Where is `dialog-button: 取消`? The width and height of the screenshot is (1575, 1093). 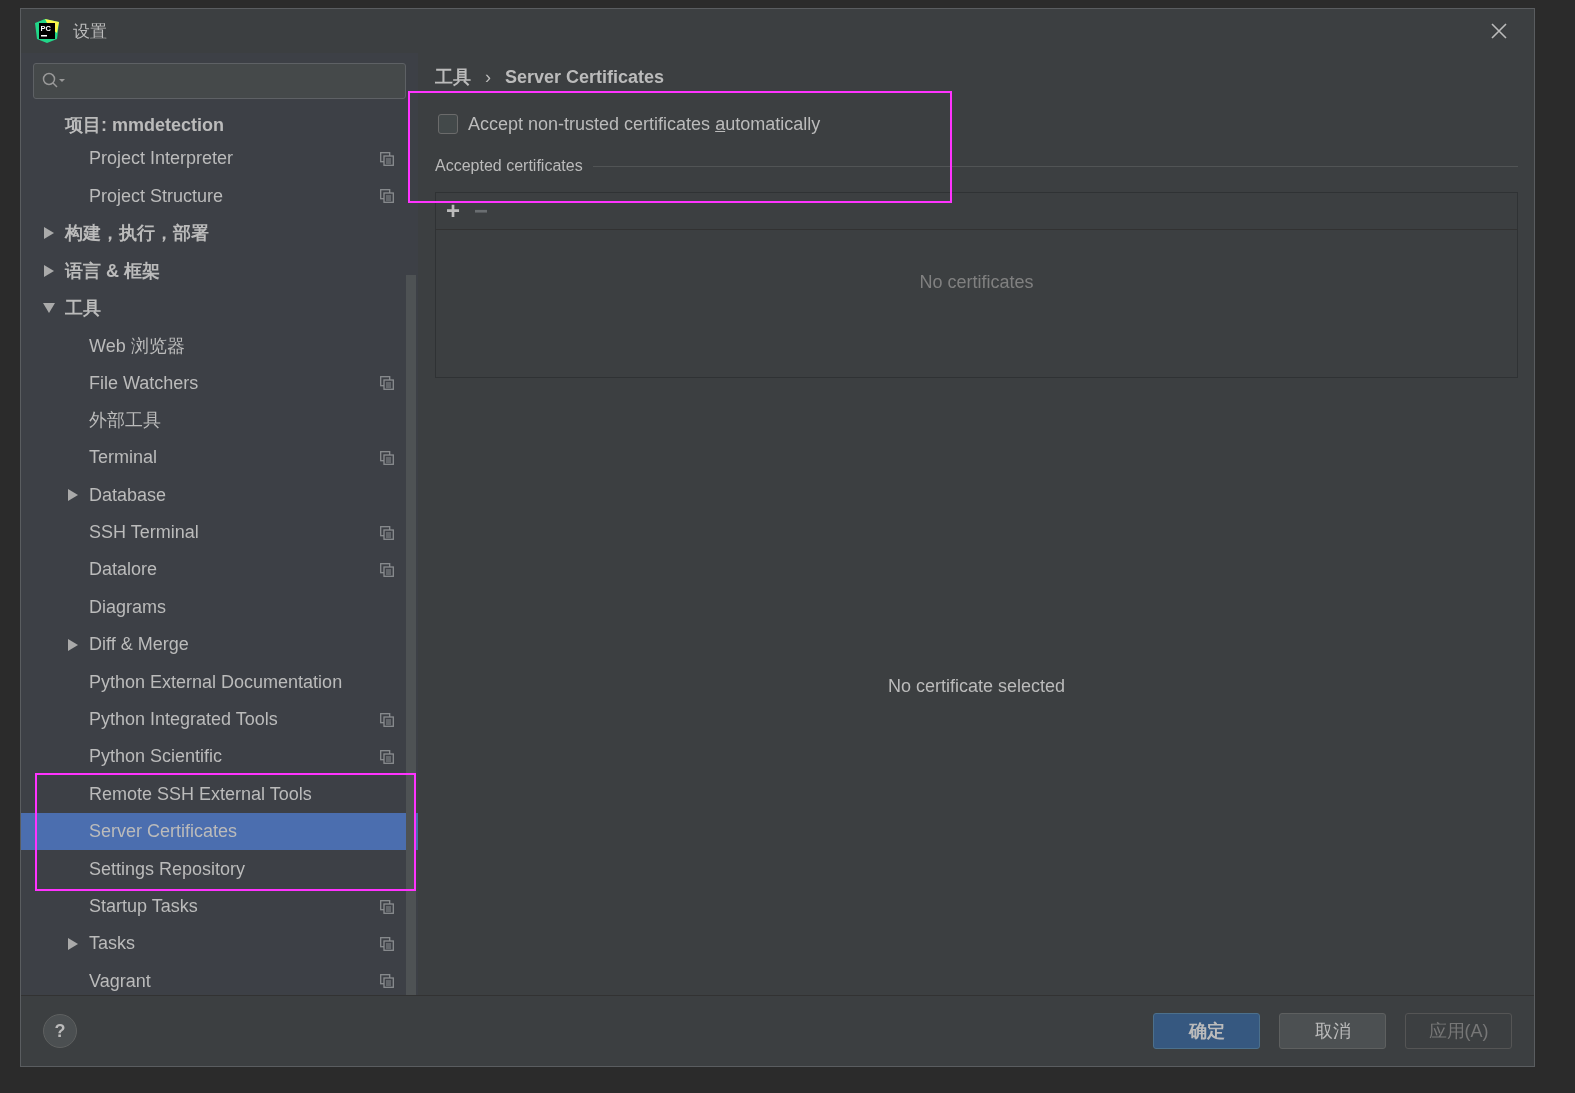
dialog-button: 取消 is located at coordinates (1332, 1031).